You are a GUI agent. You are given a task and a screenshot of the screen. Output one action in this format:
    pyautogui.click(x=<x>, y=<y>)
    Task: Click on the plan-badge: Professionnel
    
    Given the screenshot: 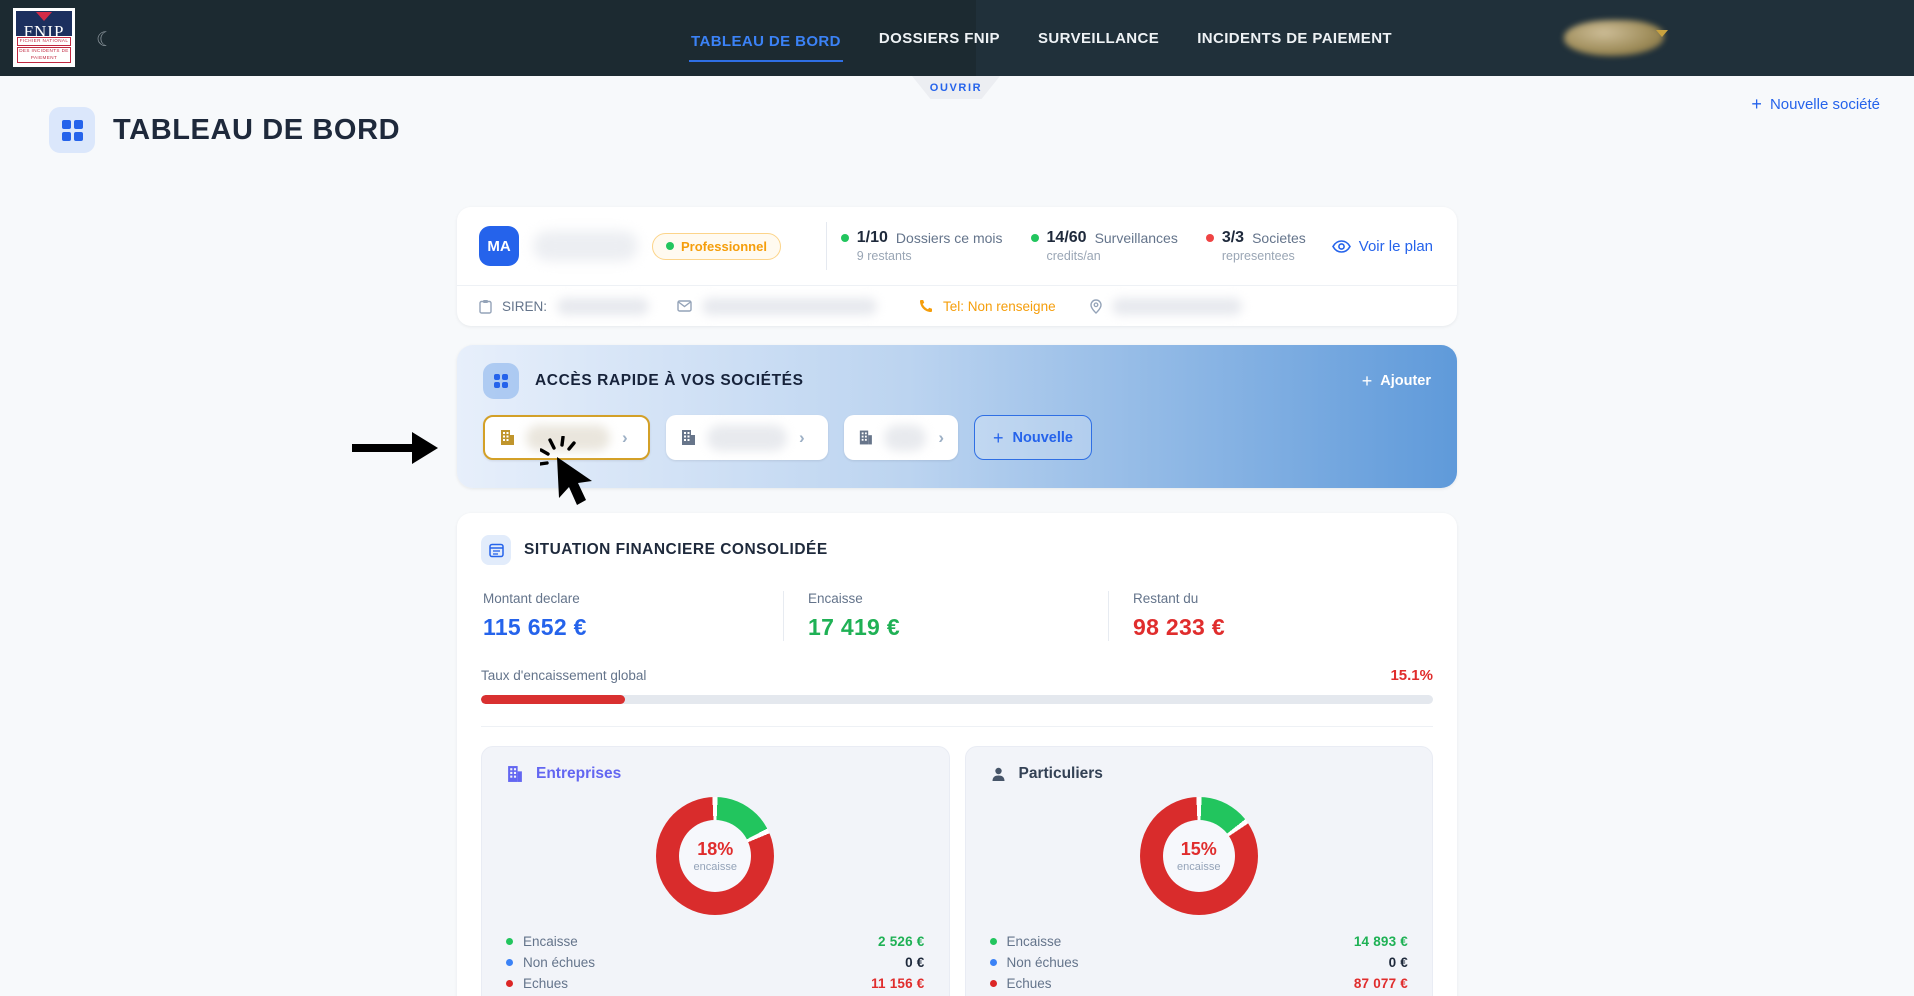 What is the action you would take?
    pyautogui.click(x=716, y=246)
    